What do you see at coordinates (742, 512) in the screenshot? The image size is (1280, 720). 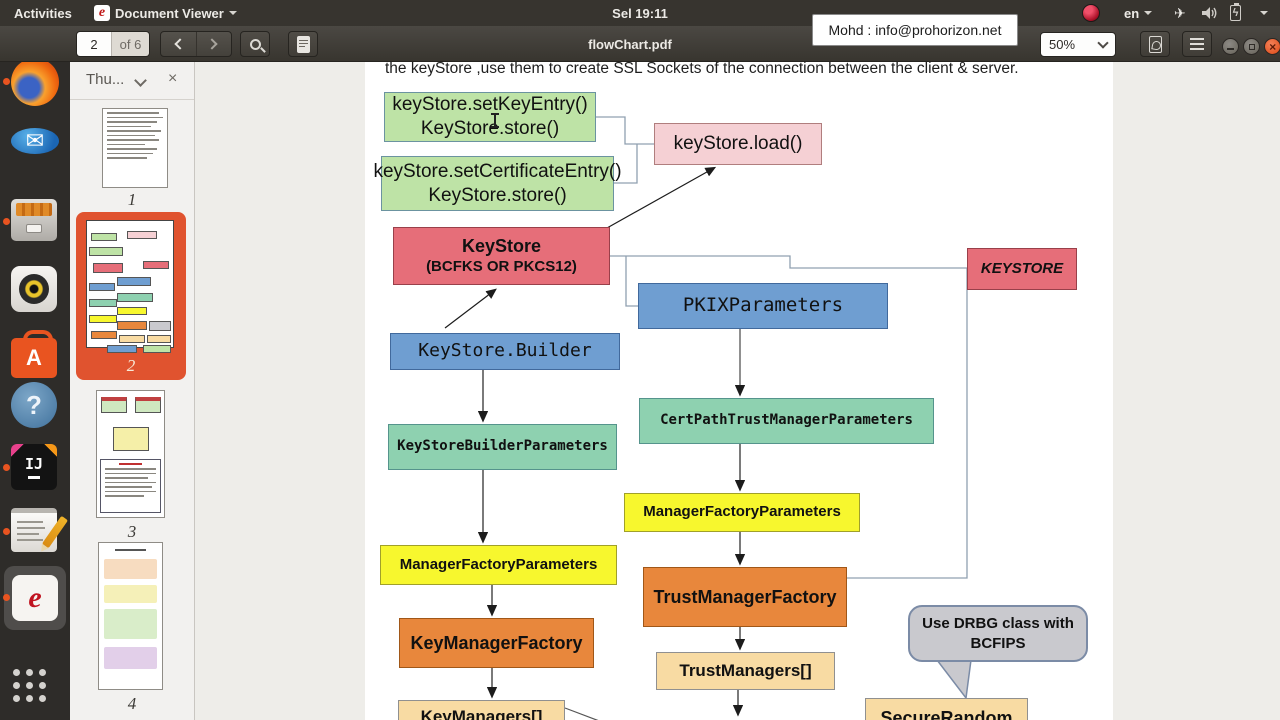 I see `manager-factory-parameters-right-node: ManagerFactoryParameters` at bounding box center [742, 512].